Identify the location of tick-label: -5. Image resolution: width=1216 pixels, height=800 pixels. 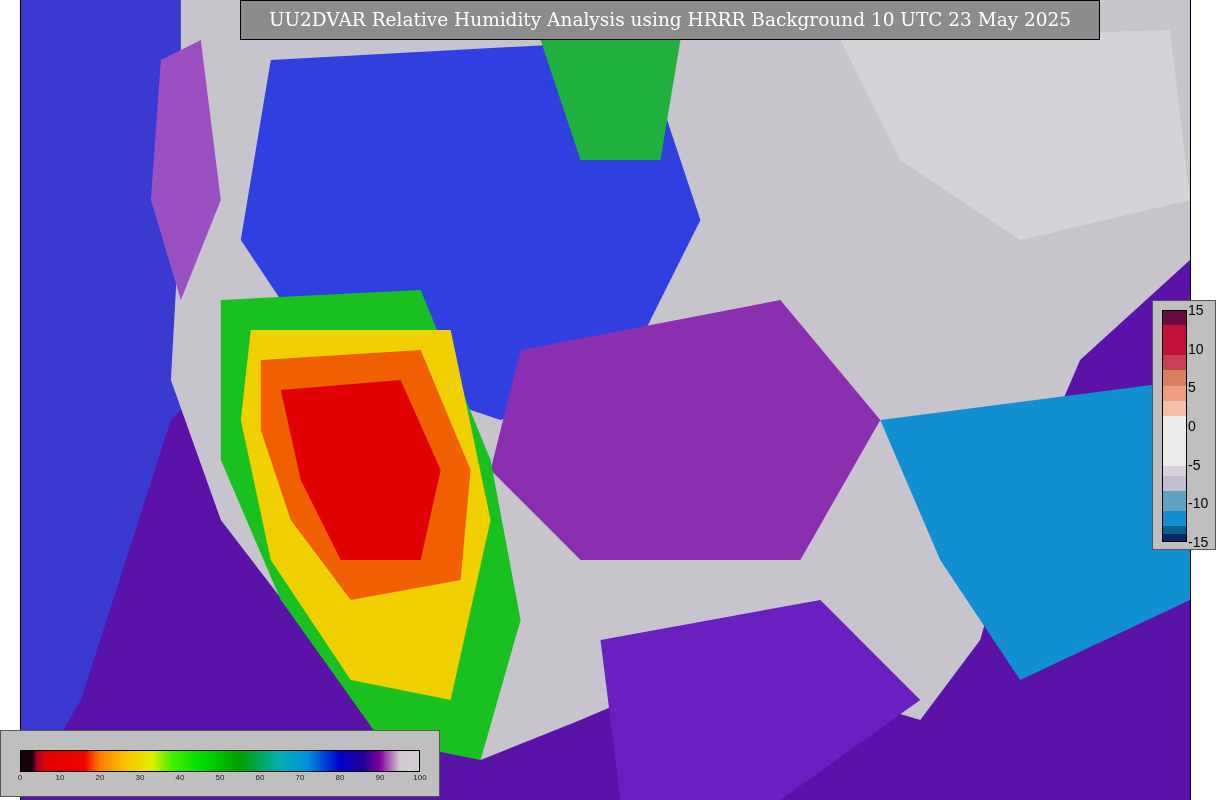
(1194, 464).